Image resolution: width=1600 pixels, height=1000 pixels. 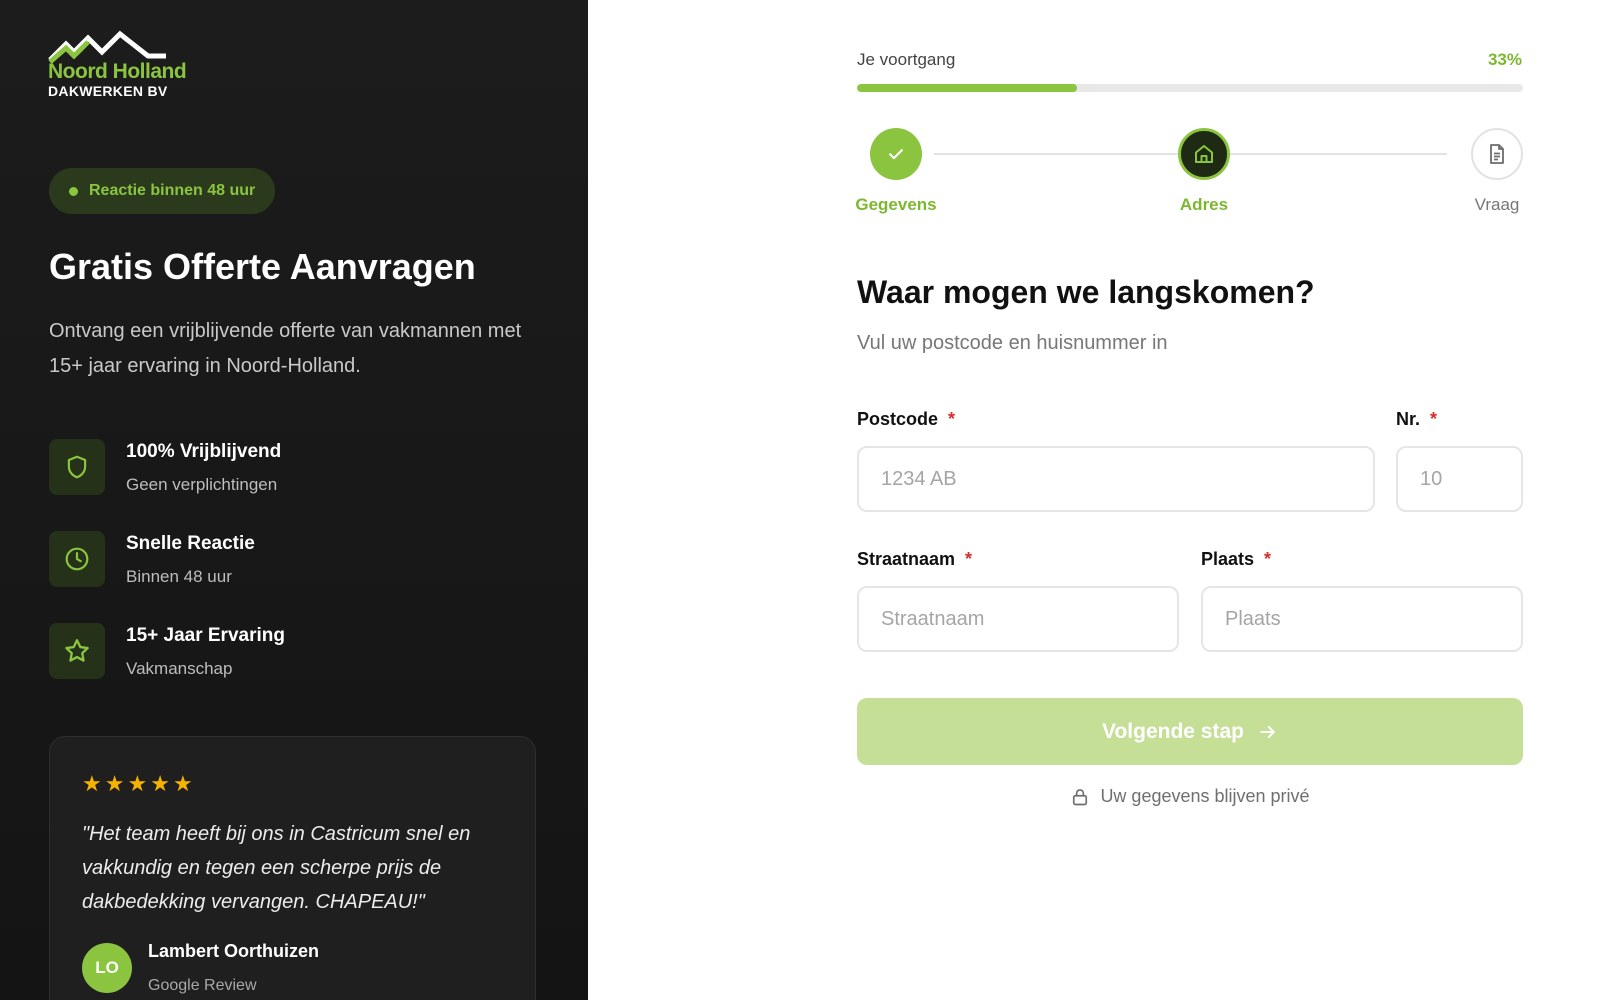 What do you see at coordinates (1459, 479) in the screenshot?
I see `house-number-input` at bounding box center [1459, 479].